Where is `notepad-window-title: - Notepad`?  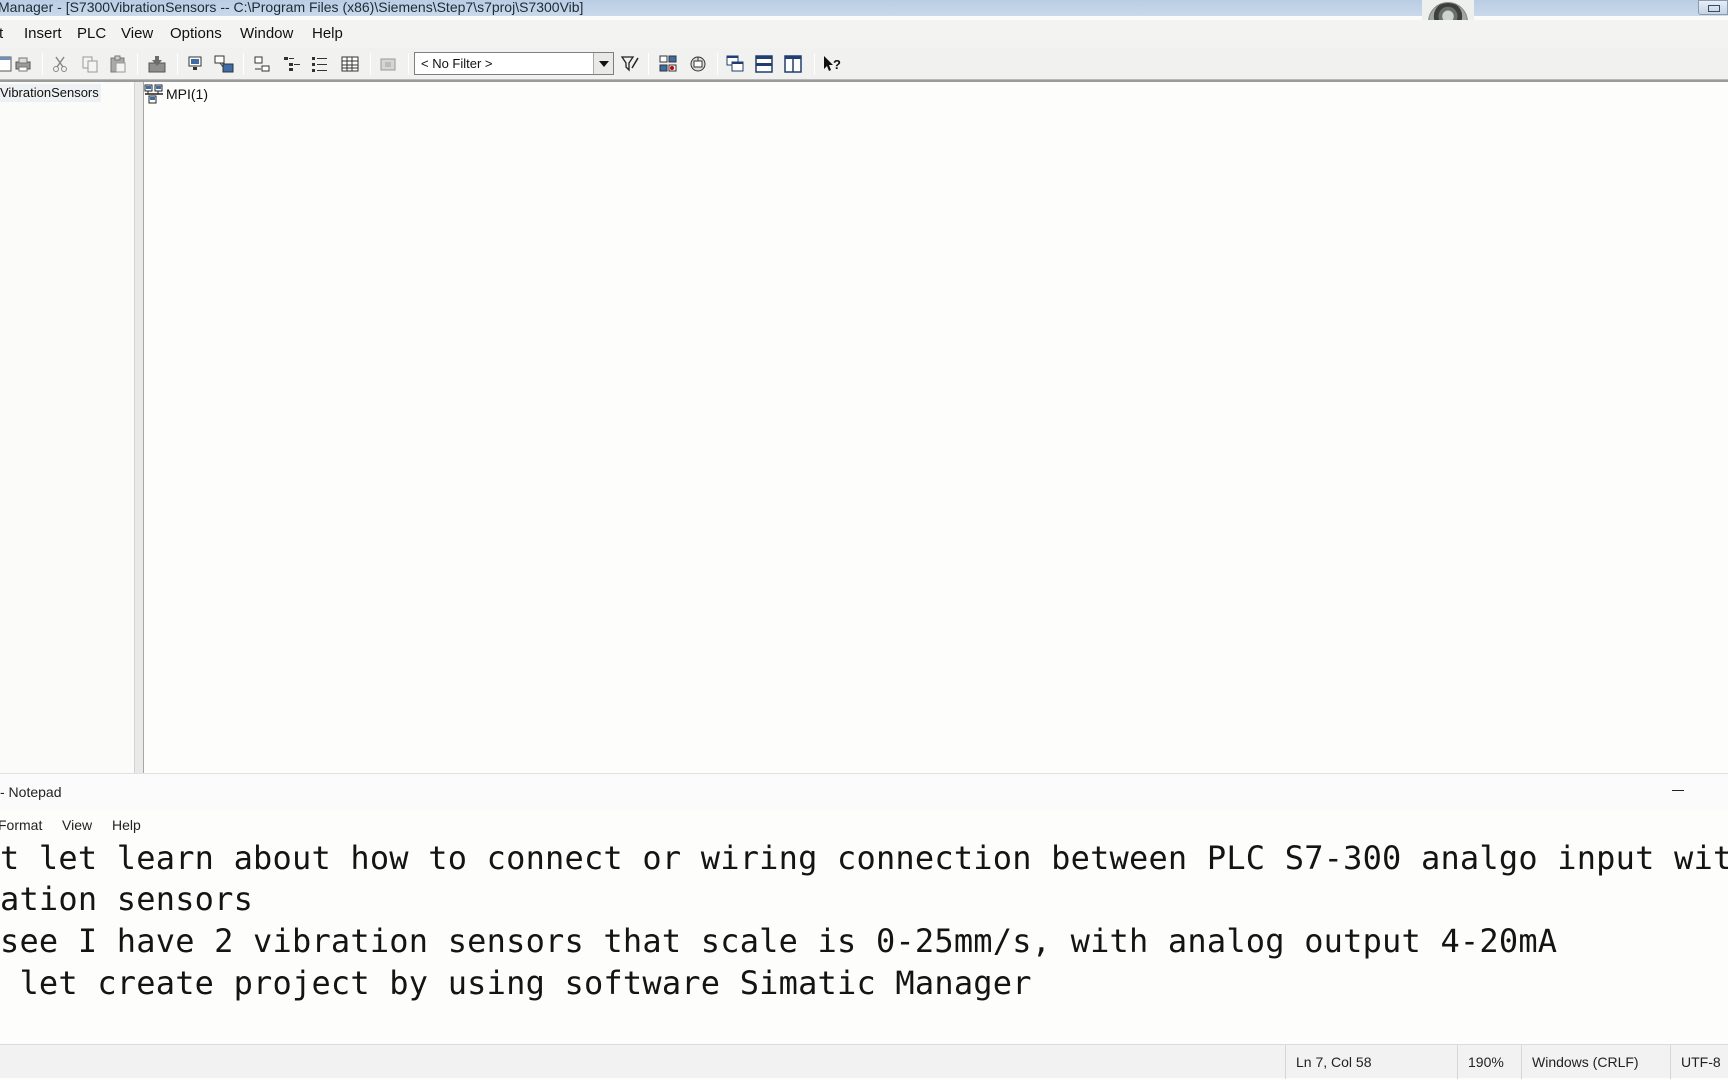 notepad-window-title: - Notepad is located at coordinates (31, 792).